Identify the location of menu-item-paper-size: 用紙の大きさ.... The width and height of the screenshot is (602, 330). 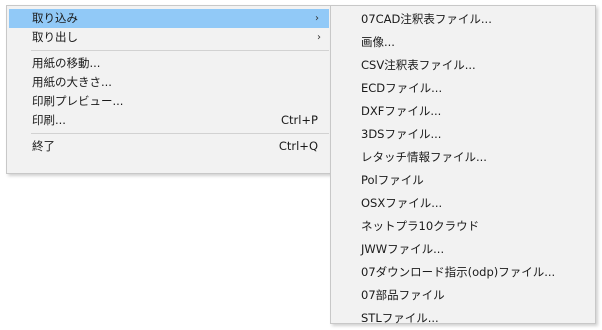
(169, 82).